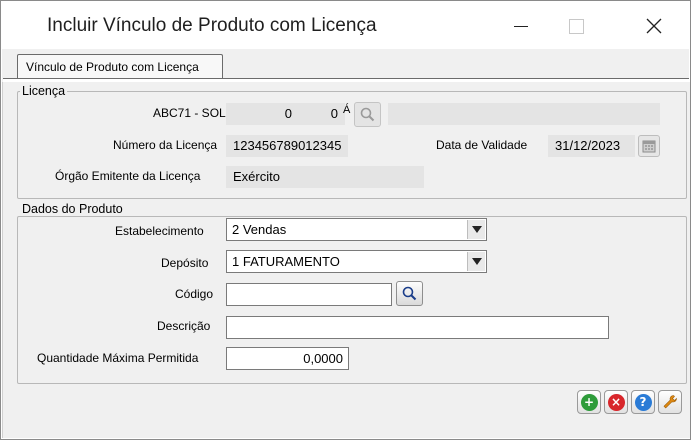  I want to click on tools-button, so click(670, 402).